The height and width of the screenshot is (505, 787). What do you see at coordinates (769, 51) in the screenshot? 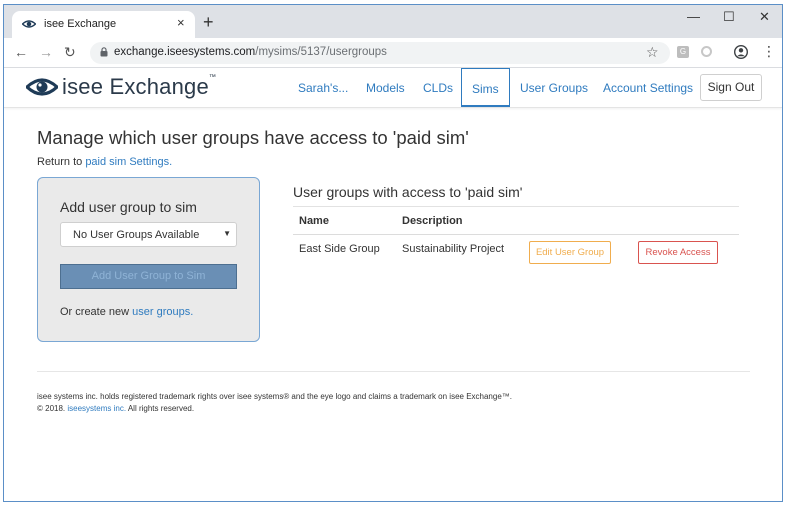
I see `browser-menu-icon: ⋮` at bounding box center [769, 51].